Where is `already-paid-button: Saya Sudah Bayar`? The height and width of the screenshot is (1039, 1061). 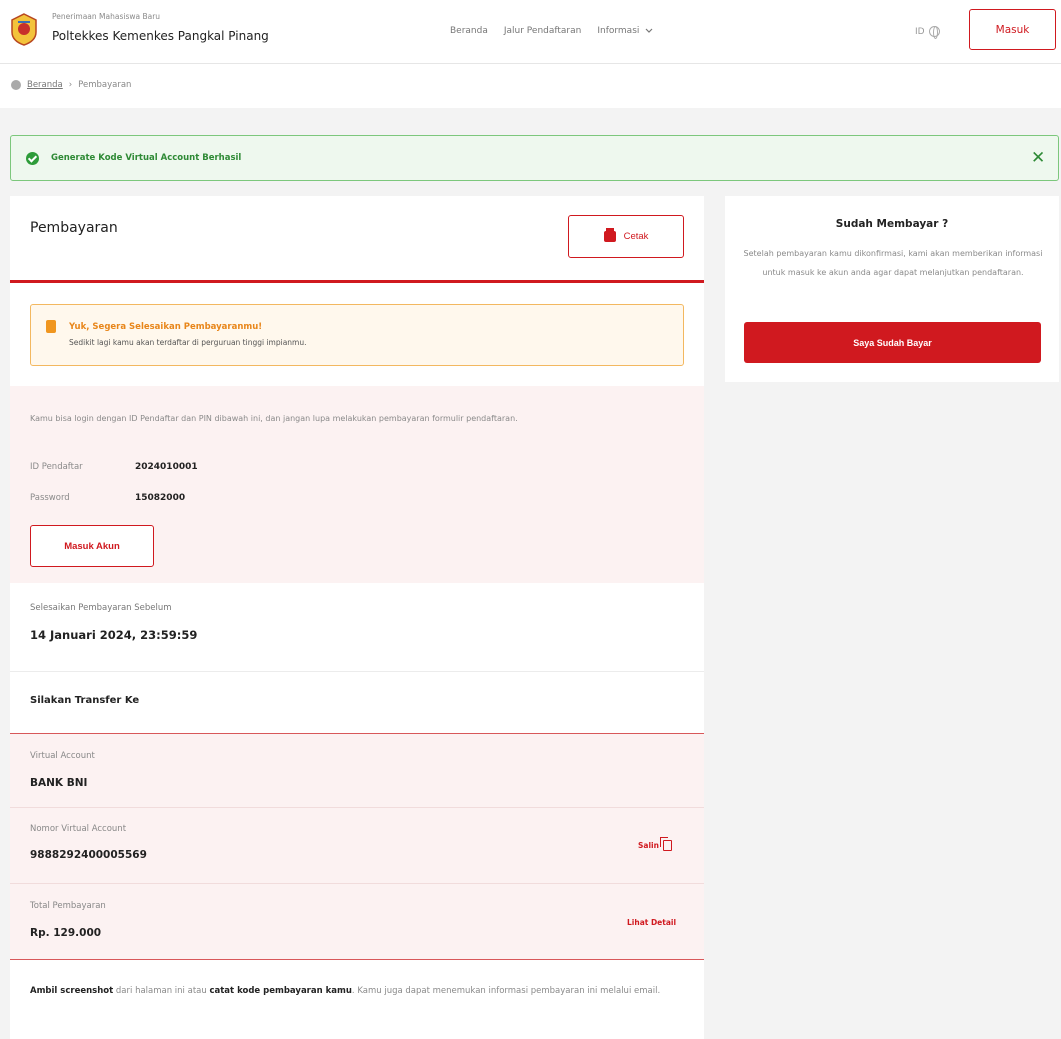
already-paid-button: Saya Sudah Bayar is located at coordinates (892, 342).